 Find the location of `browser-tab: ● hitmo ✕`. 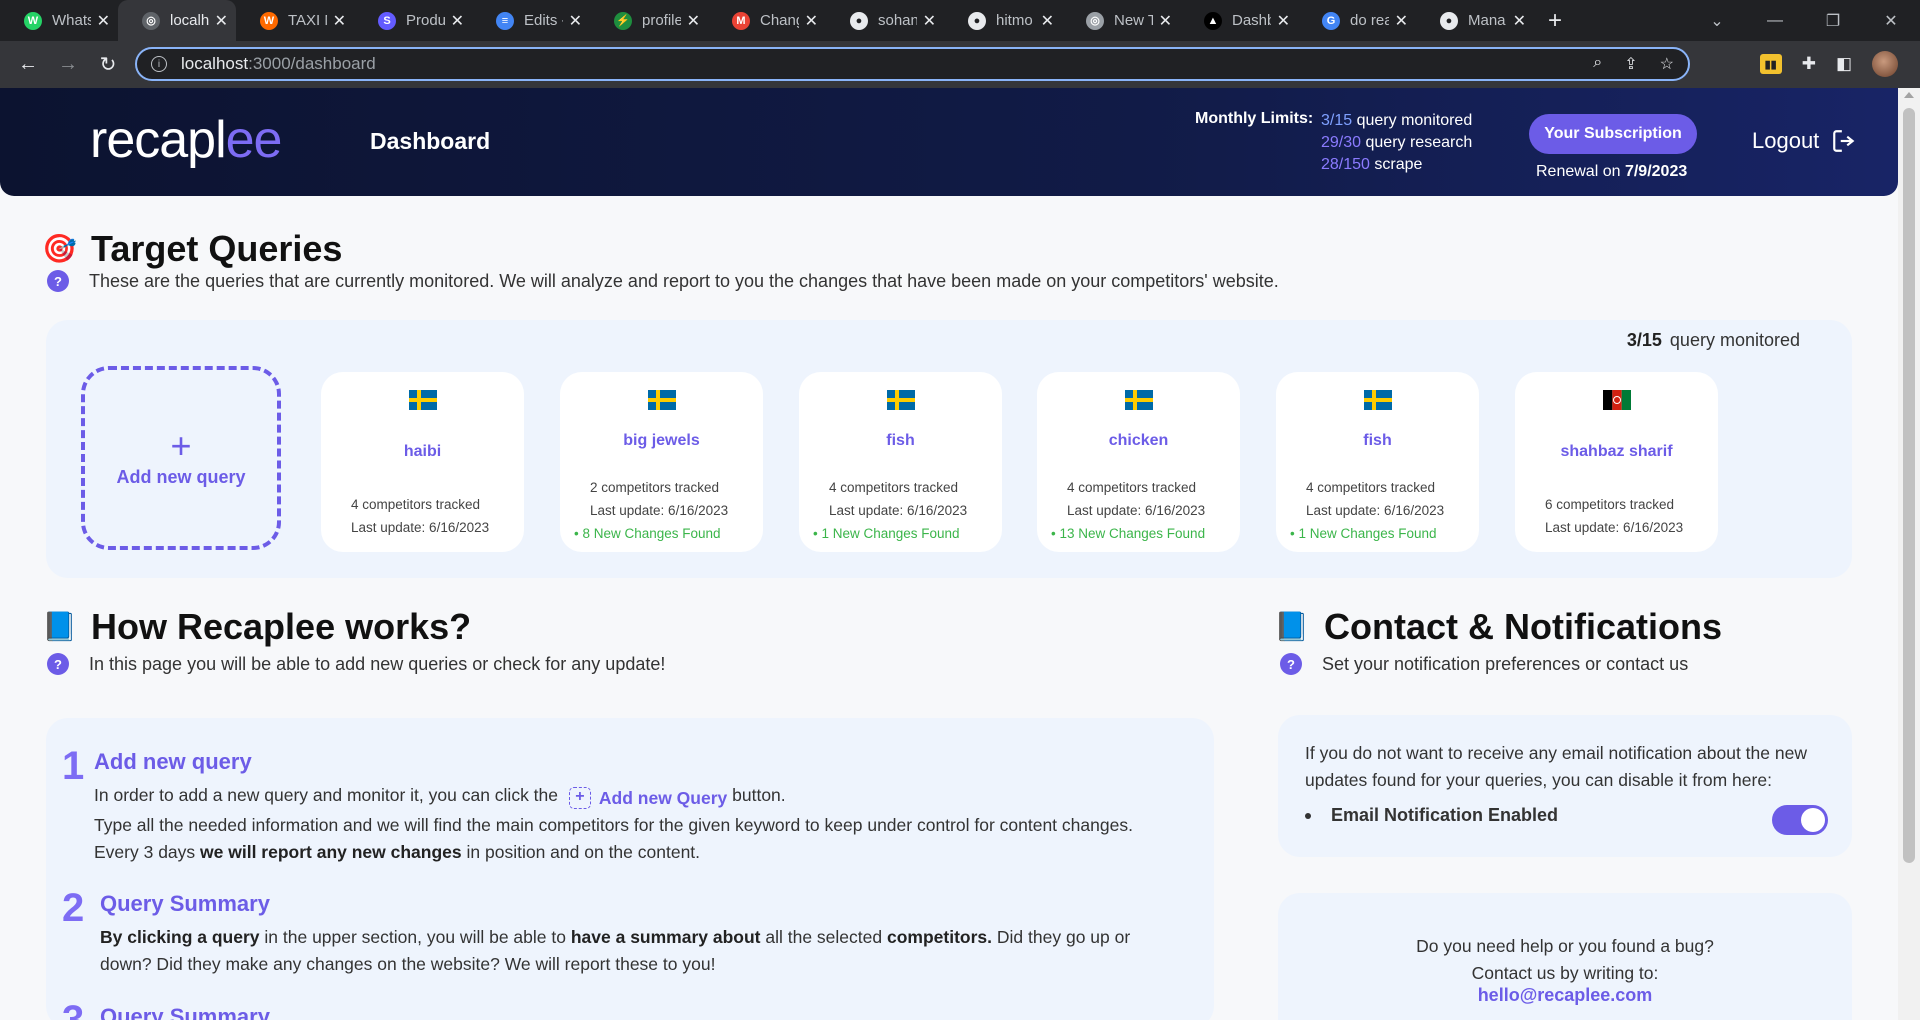

browser-tab: ● hitmo ✕ is located at coordinates (1003, 20).